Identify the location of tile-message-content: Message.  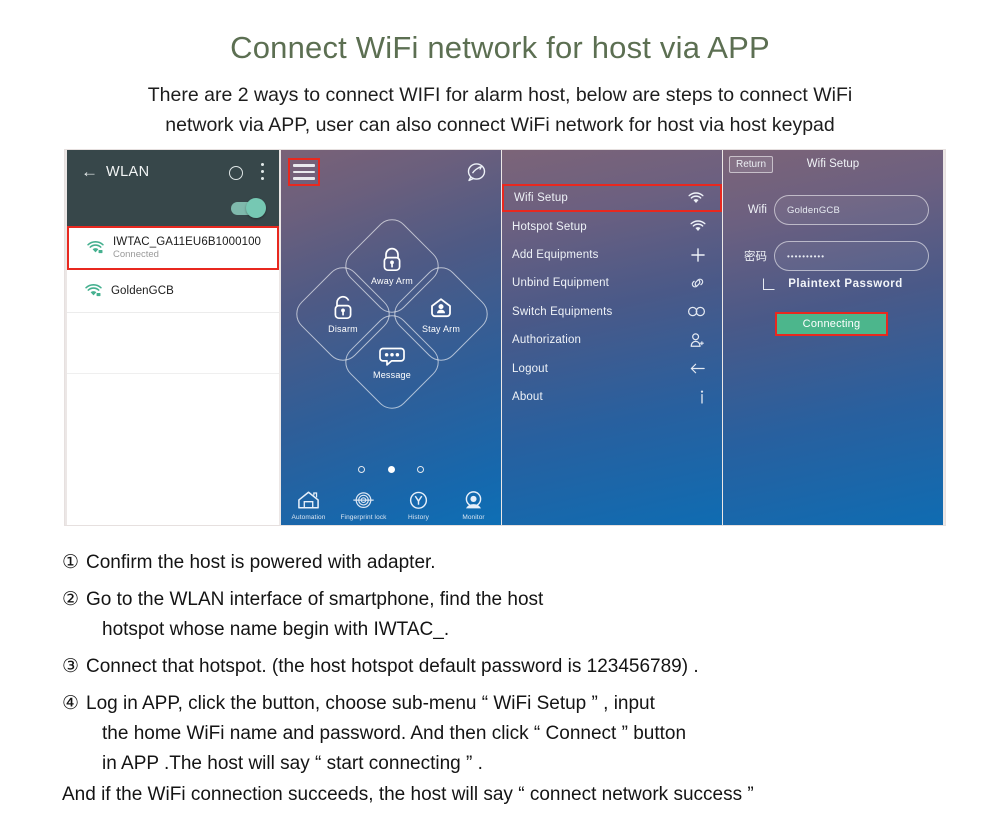
(392, 362).